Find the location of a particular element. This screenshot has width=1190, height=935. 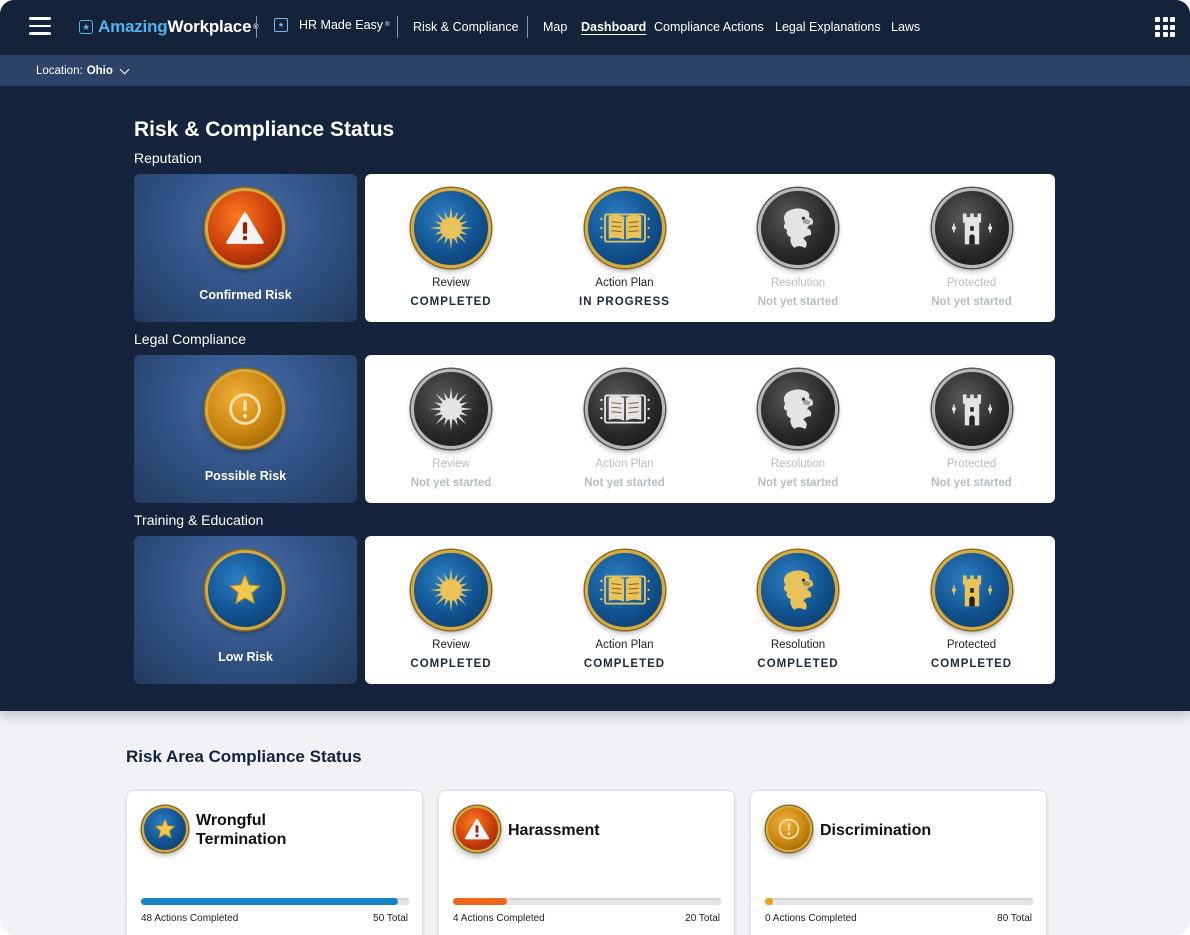

stage-protected: Protected COMPLETED is located at coordinates (972, 610).